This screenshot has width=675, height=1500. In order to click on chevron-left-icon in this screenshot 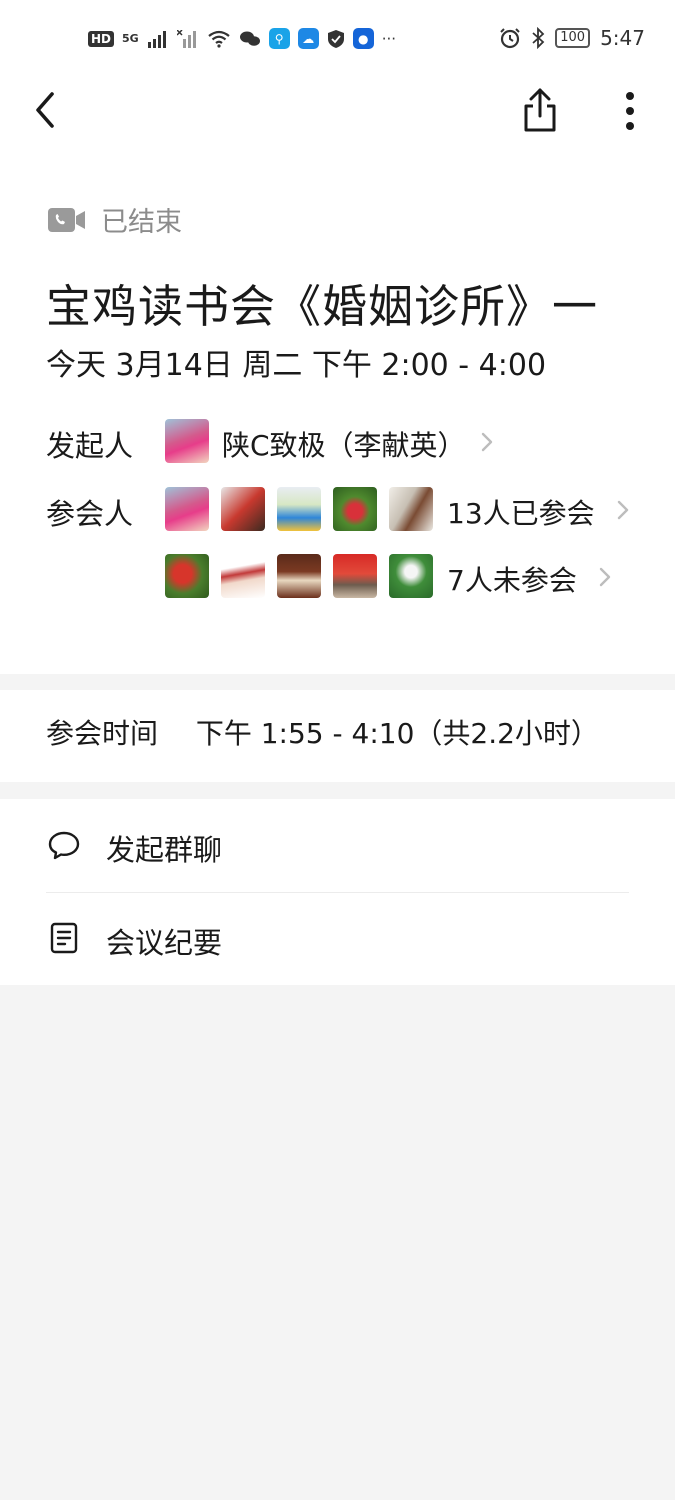, I will do `click(45, 110)`.